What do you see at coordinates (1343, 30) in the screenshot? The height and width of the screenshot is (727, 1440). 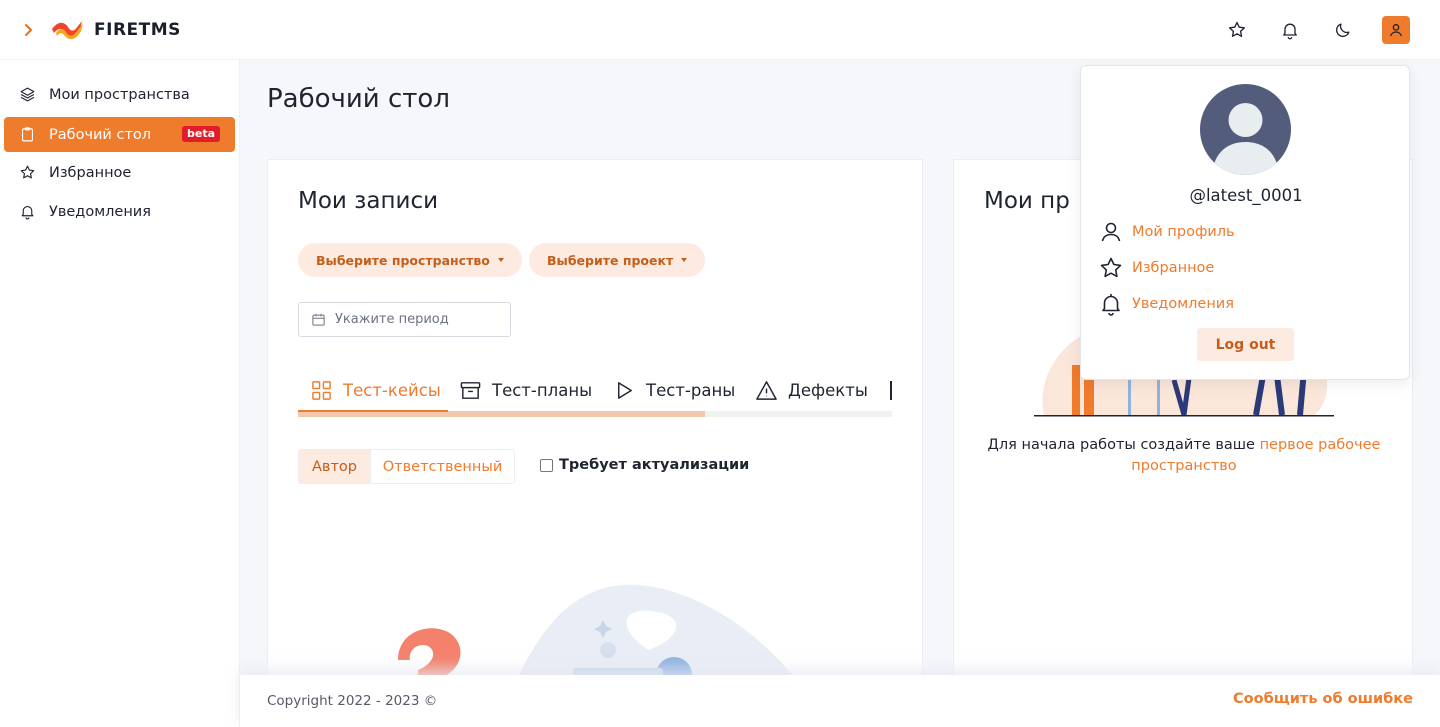 I see `moon-icon` at bounding box center [1343, 30].